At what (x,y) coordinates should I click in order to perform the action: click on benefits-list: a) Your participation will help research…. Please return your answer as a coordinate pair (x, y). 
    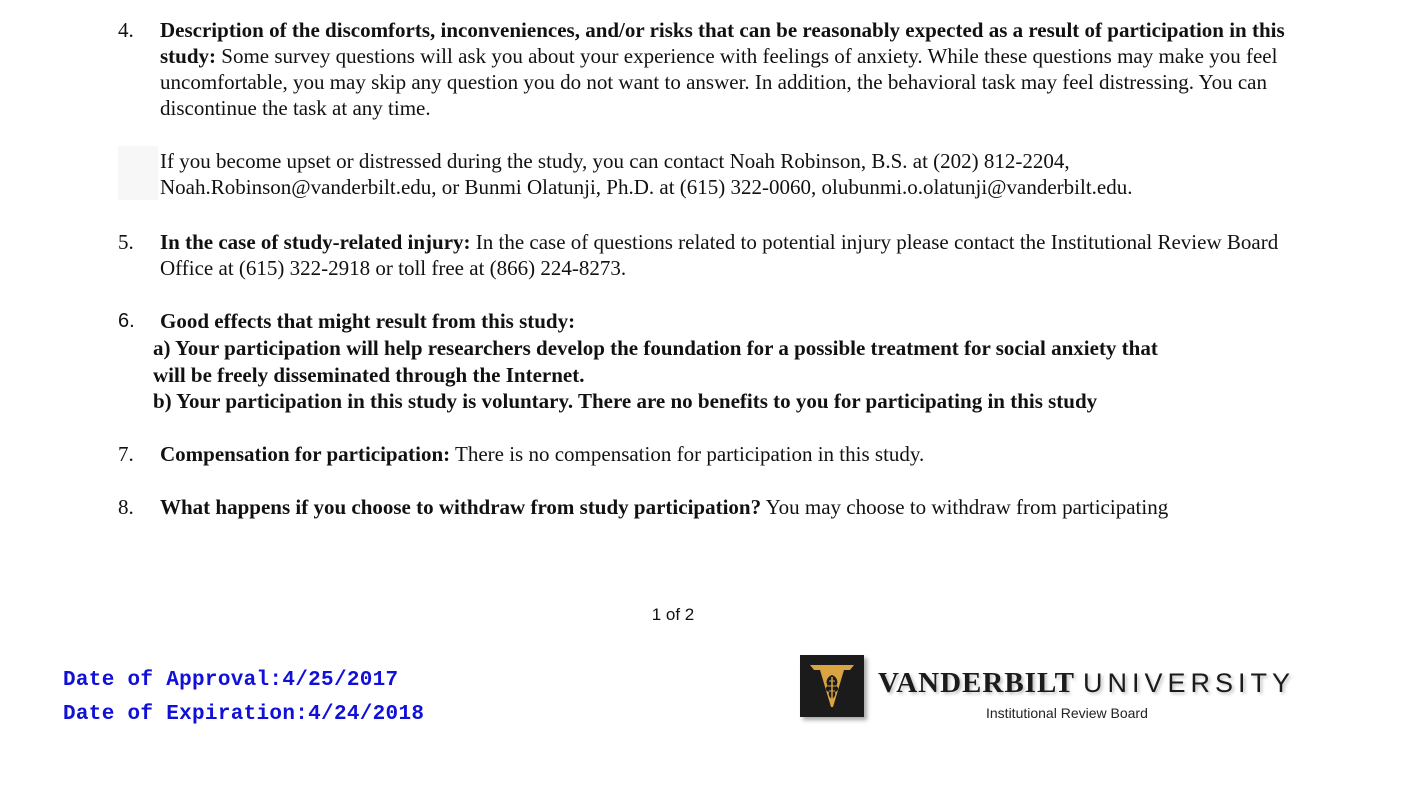
    Looking at the image, I should click on (728, 375).